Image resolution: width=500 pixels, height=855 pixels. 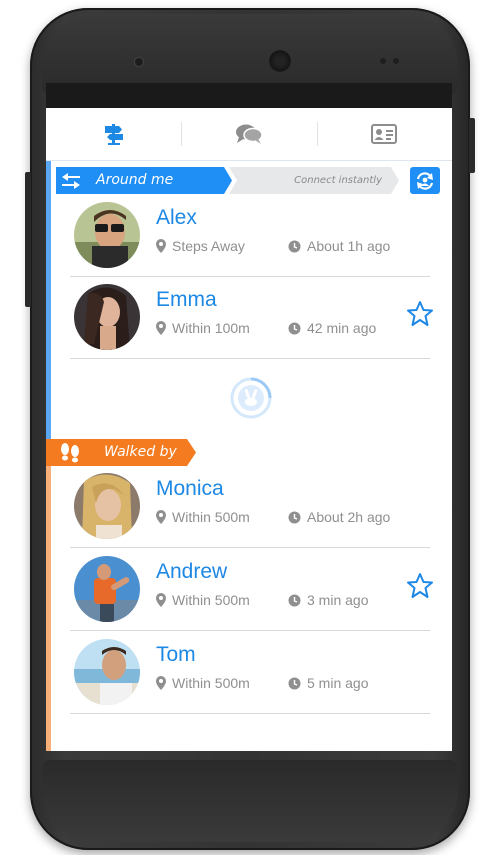 What do you see at coordinates (472, 145) in the screenshot?
I see `power-button` at bounding box center [472, 145].